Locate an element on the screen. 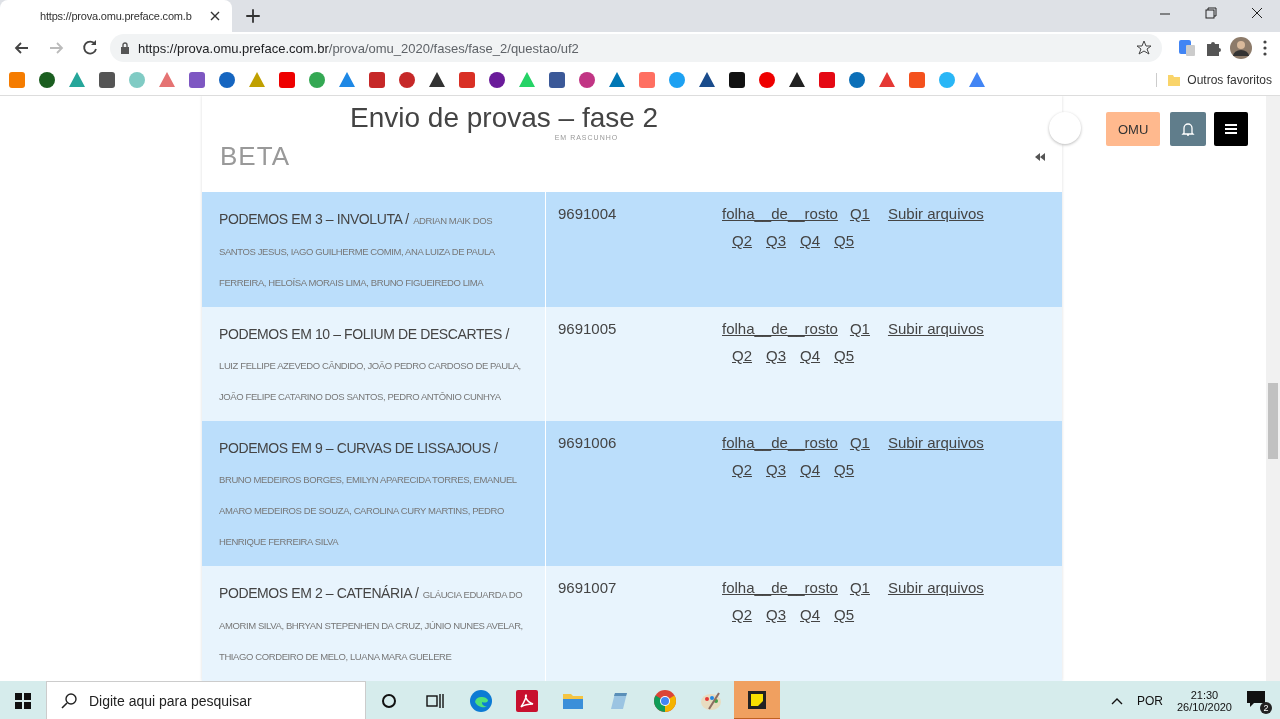 The width and height of the screenshot is (1280, 719). notifications-button is located at coordinates (1188, 129).